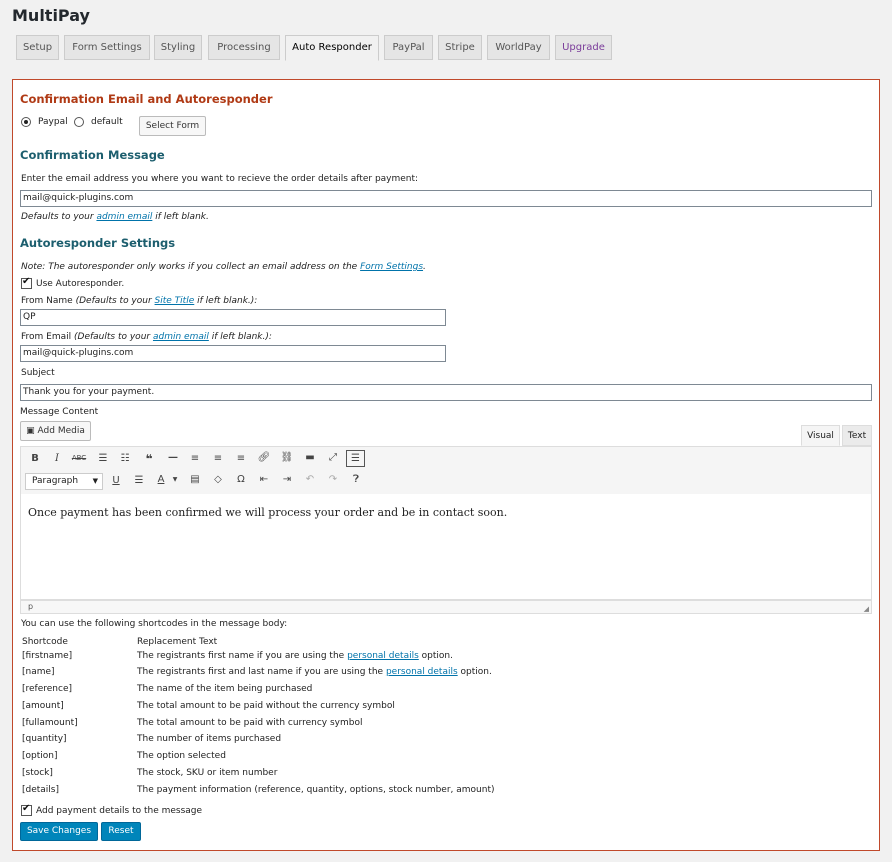 Image resolution: width=892 pixels, height=862 pixels. Describe the element at coordinates (107, 122) in the screenshot. I see `radio-default-label: default` at that location.